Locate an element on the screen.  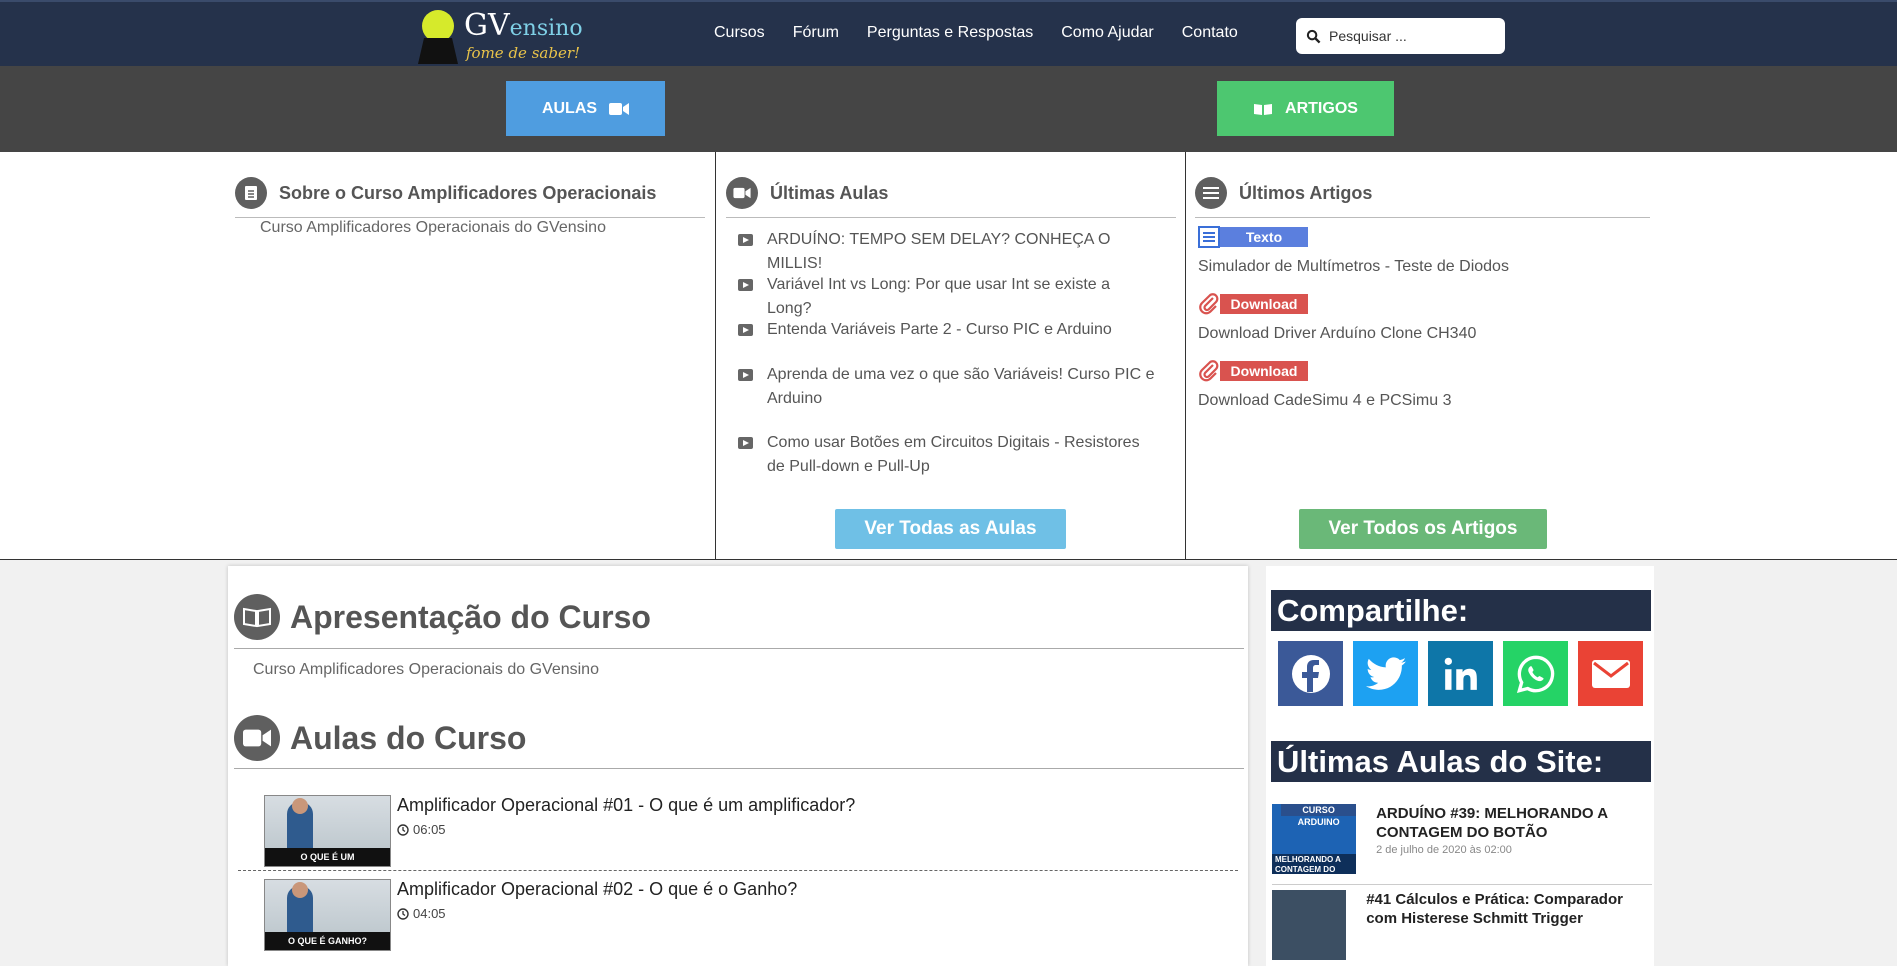
latest-lesson-date: 2 de julho de 2020 às 02:00 is located at coordinates (1444, 850).